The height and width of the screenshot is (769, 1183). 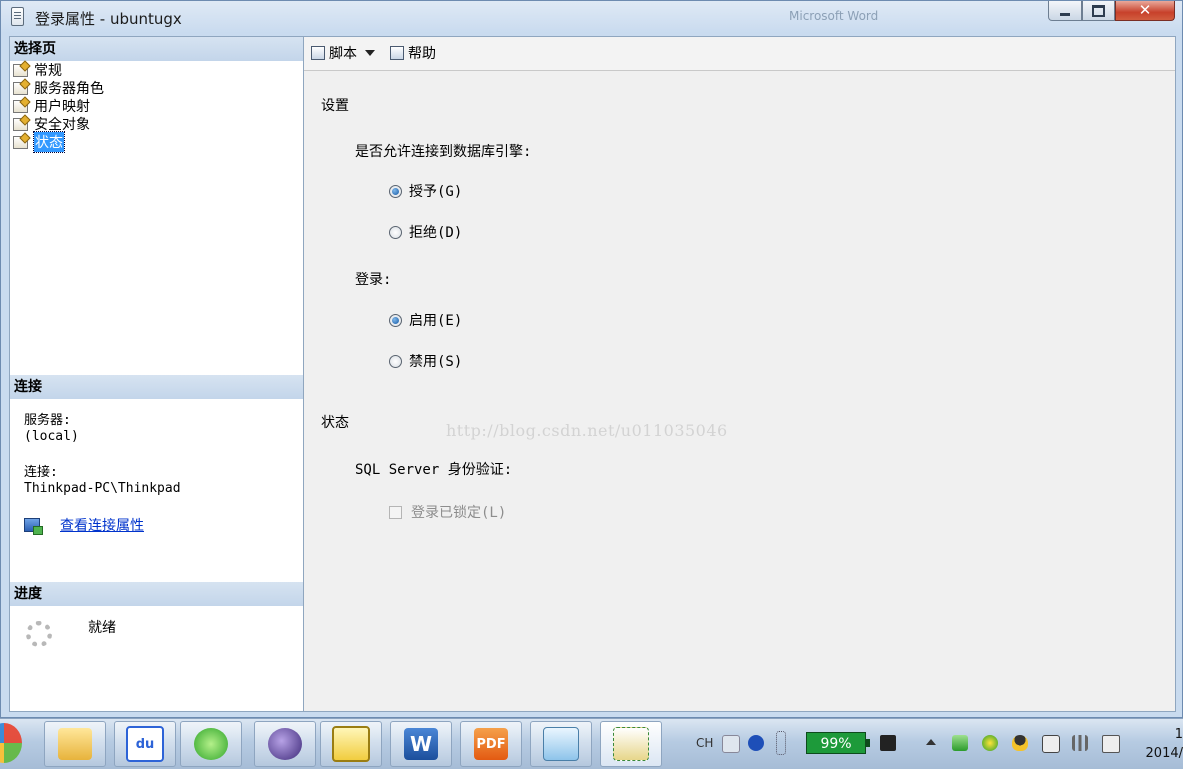 I want to click on title-bar: 登录属性 - ubuntugx Microsoft Word ✕, so click(x=591, y=17).